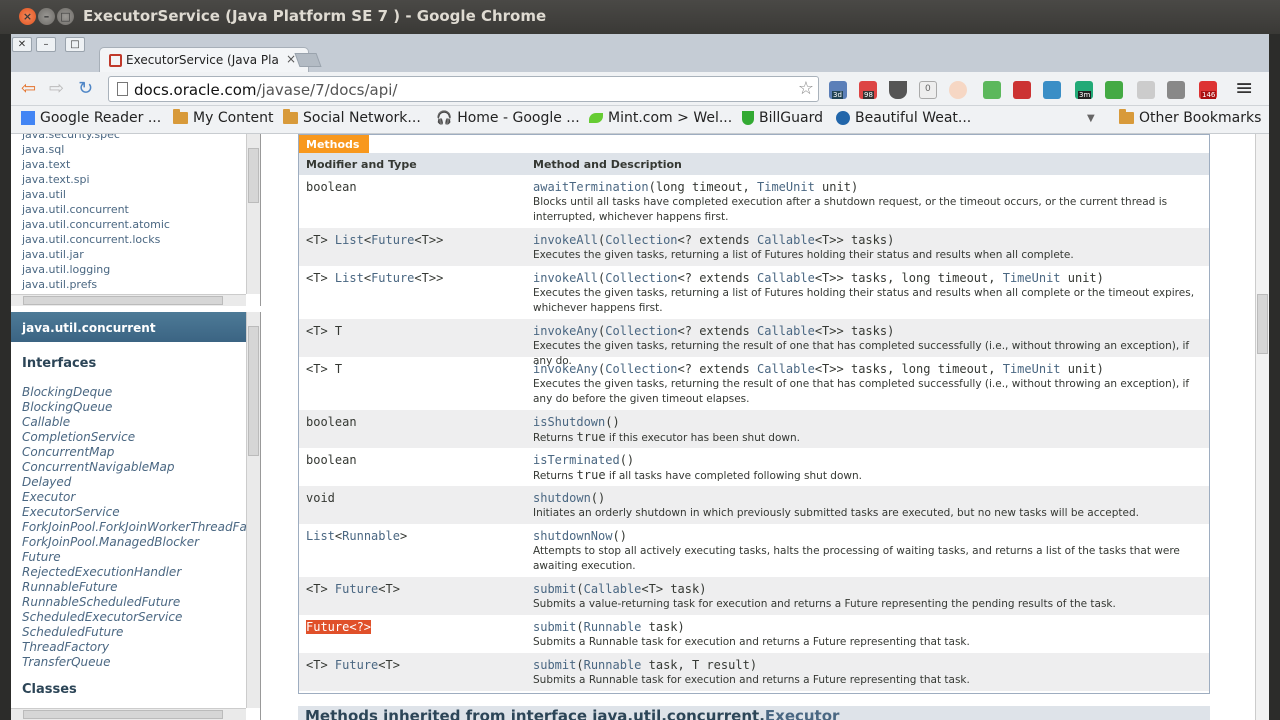 The image size is (1280, 720). Describe the element at coordinates (1091, 118) in the screenshot. I see `bookmarks-overflow-icon: ▼` at that location.